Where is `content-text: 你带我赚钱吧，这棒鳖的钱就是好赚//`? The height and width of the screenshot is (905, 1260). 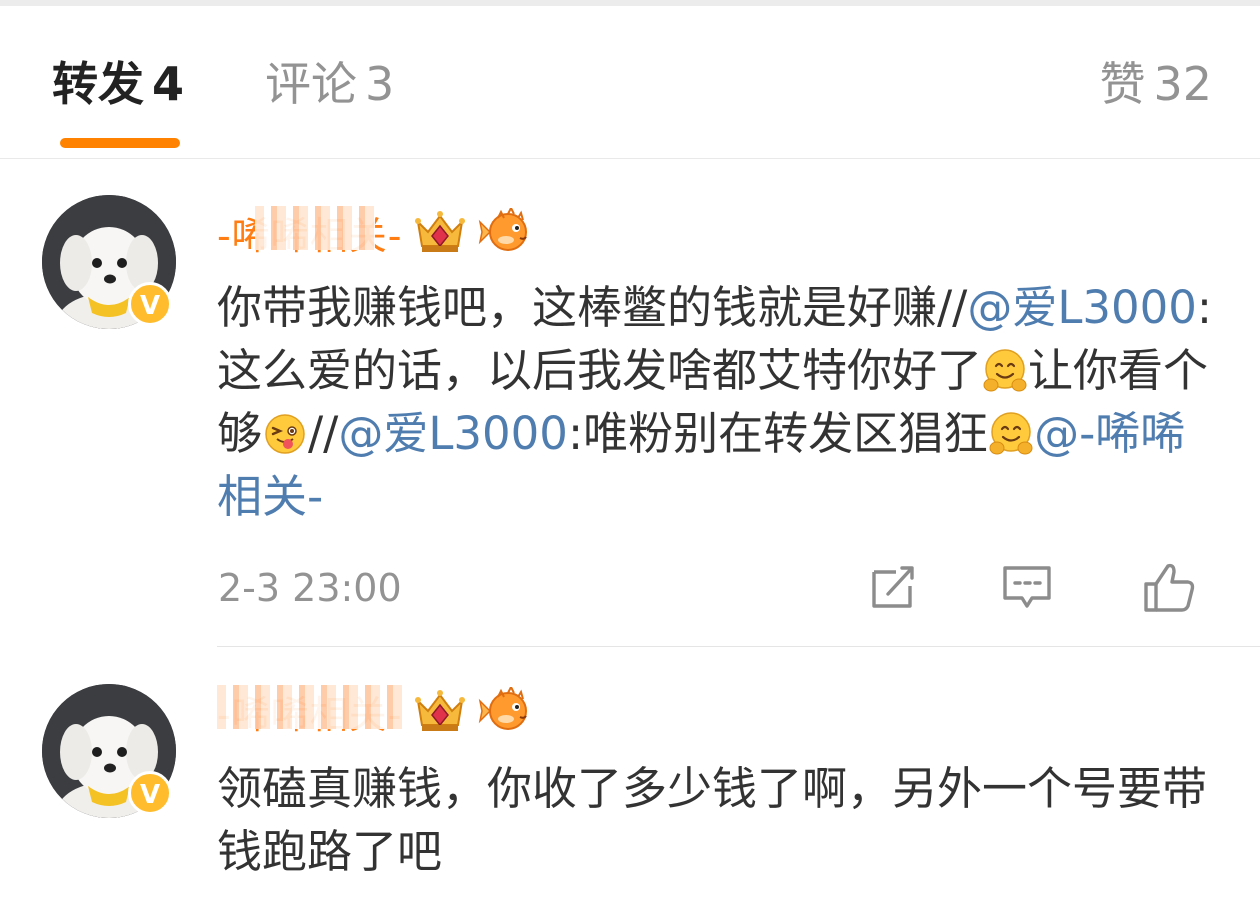 content-text: 你带我赚钱吧，这棒鳖的钱就是好赚// is located at coordinates (592, 307).